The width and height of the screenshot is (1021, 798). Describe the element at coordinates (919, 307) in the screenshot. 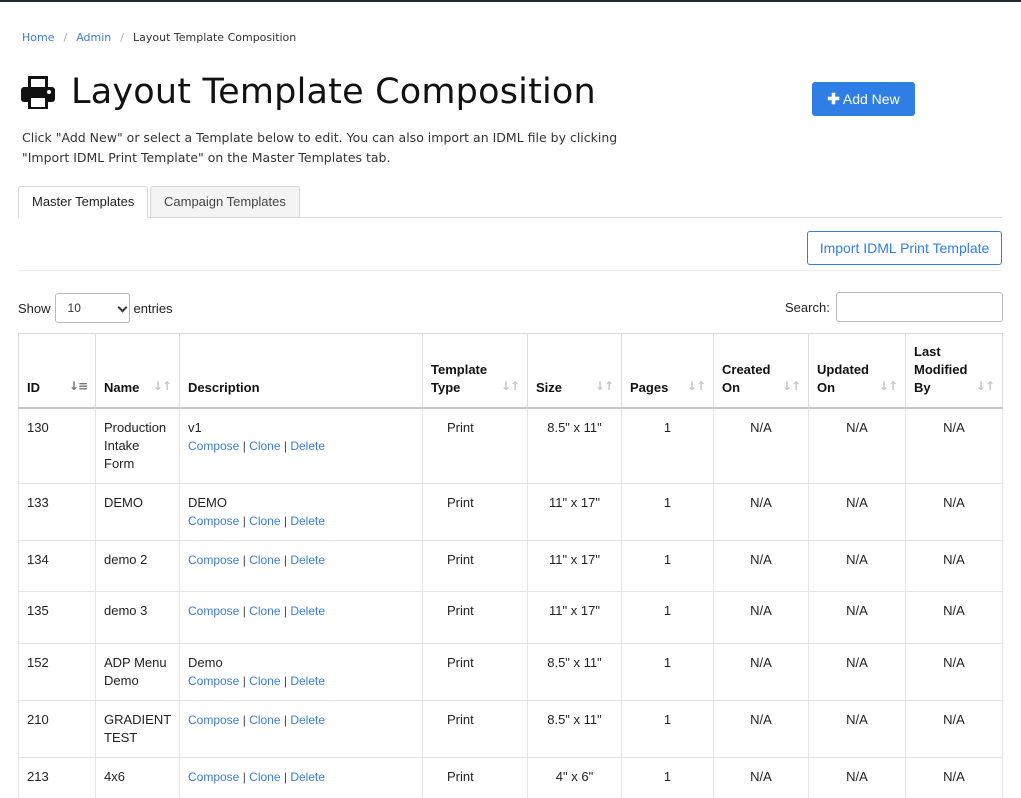

I see `search-input` at that location.